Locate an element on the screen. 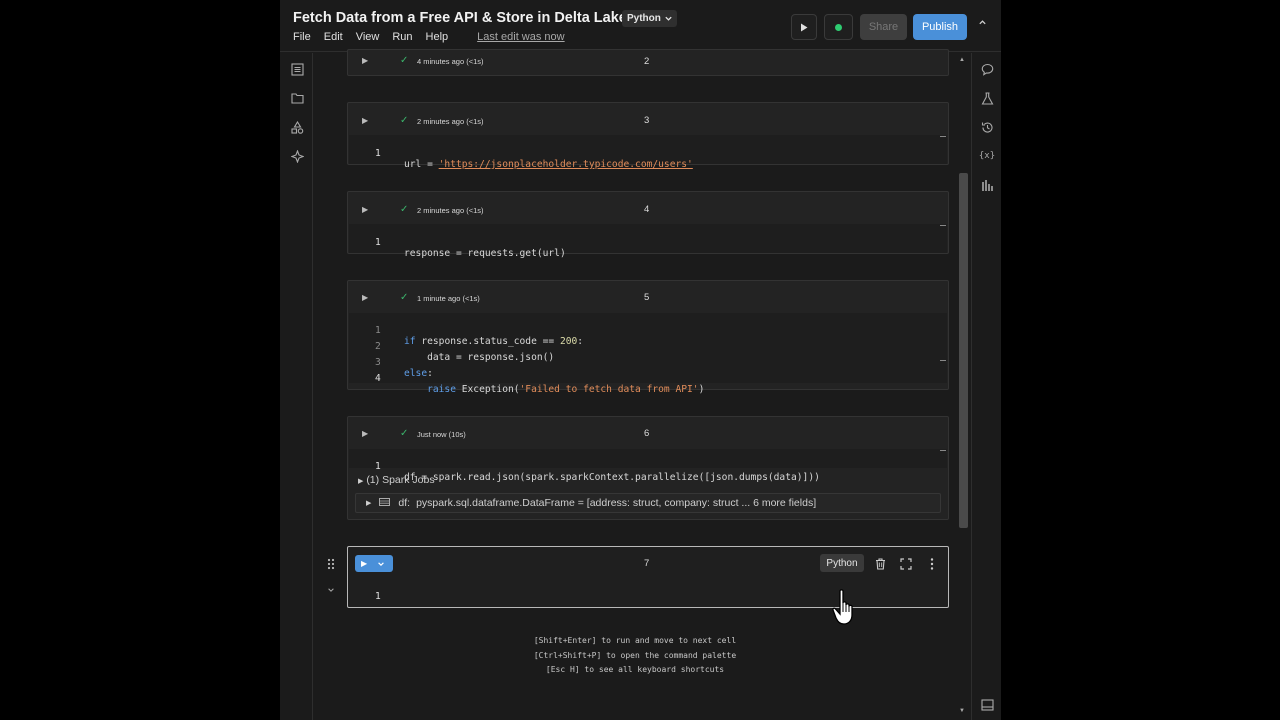 This screenshot has height=720, width=1280. dataframe-name: df: is located at coordinates (404, 503).